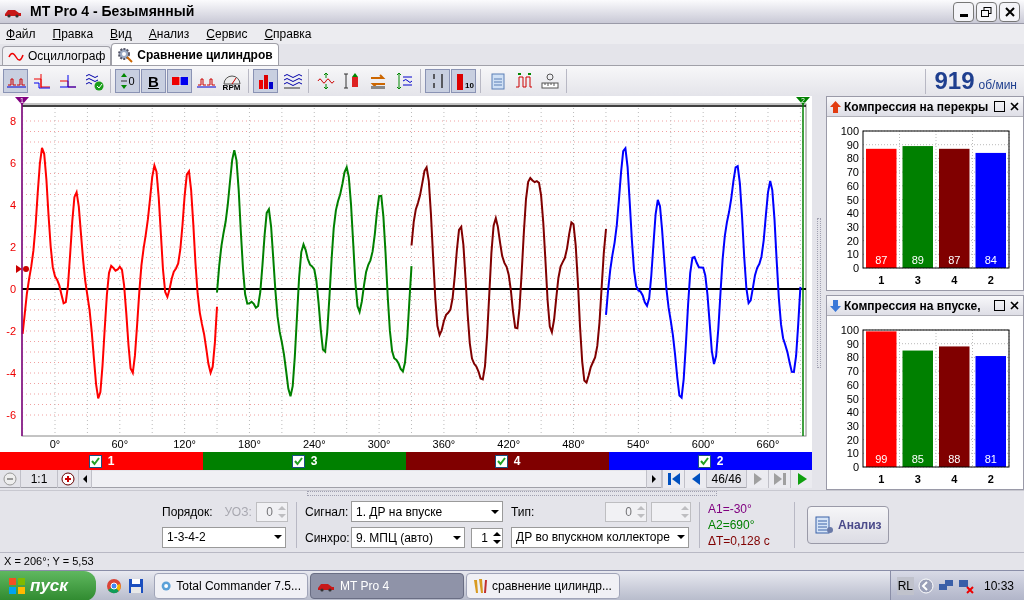  I want to click on menu-item: Вид, so click(121, 34).